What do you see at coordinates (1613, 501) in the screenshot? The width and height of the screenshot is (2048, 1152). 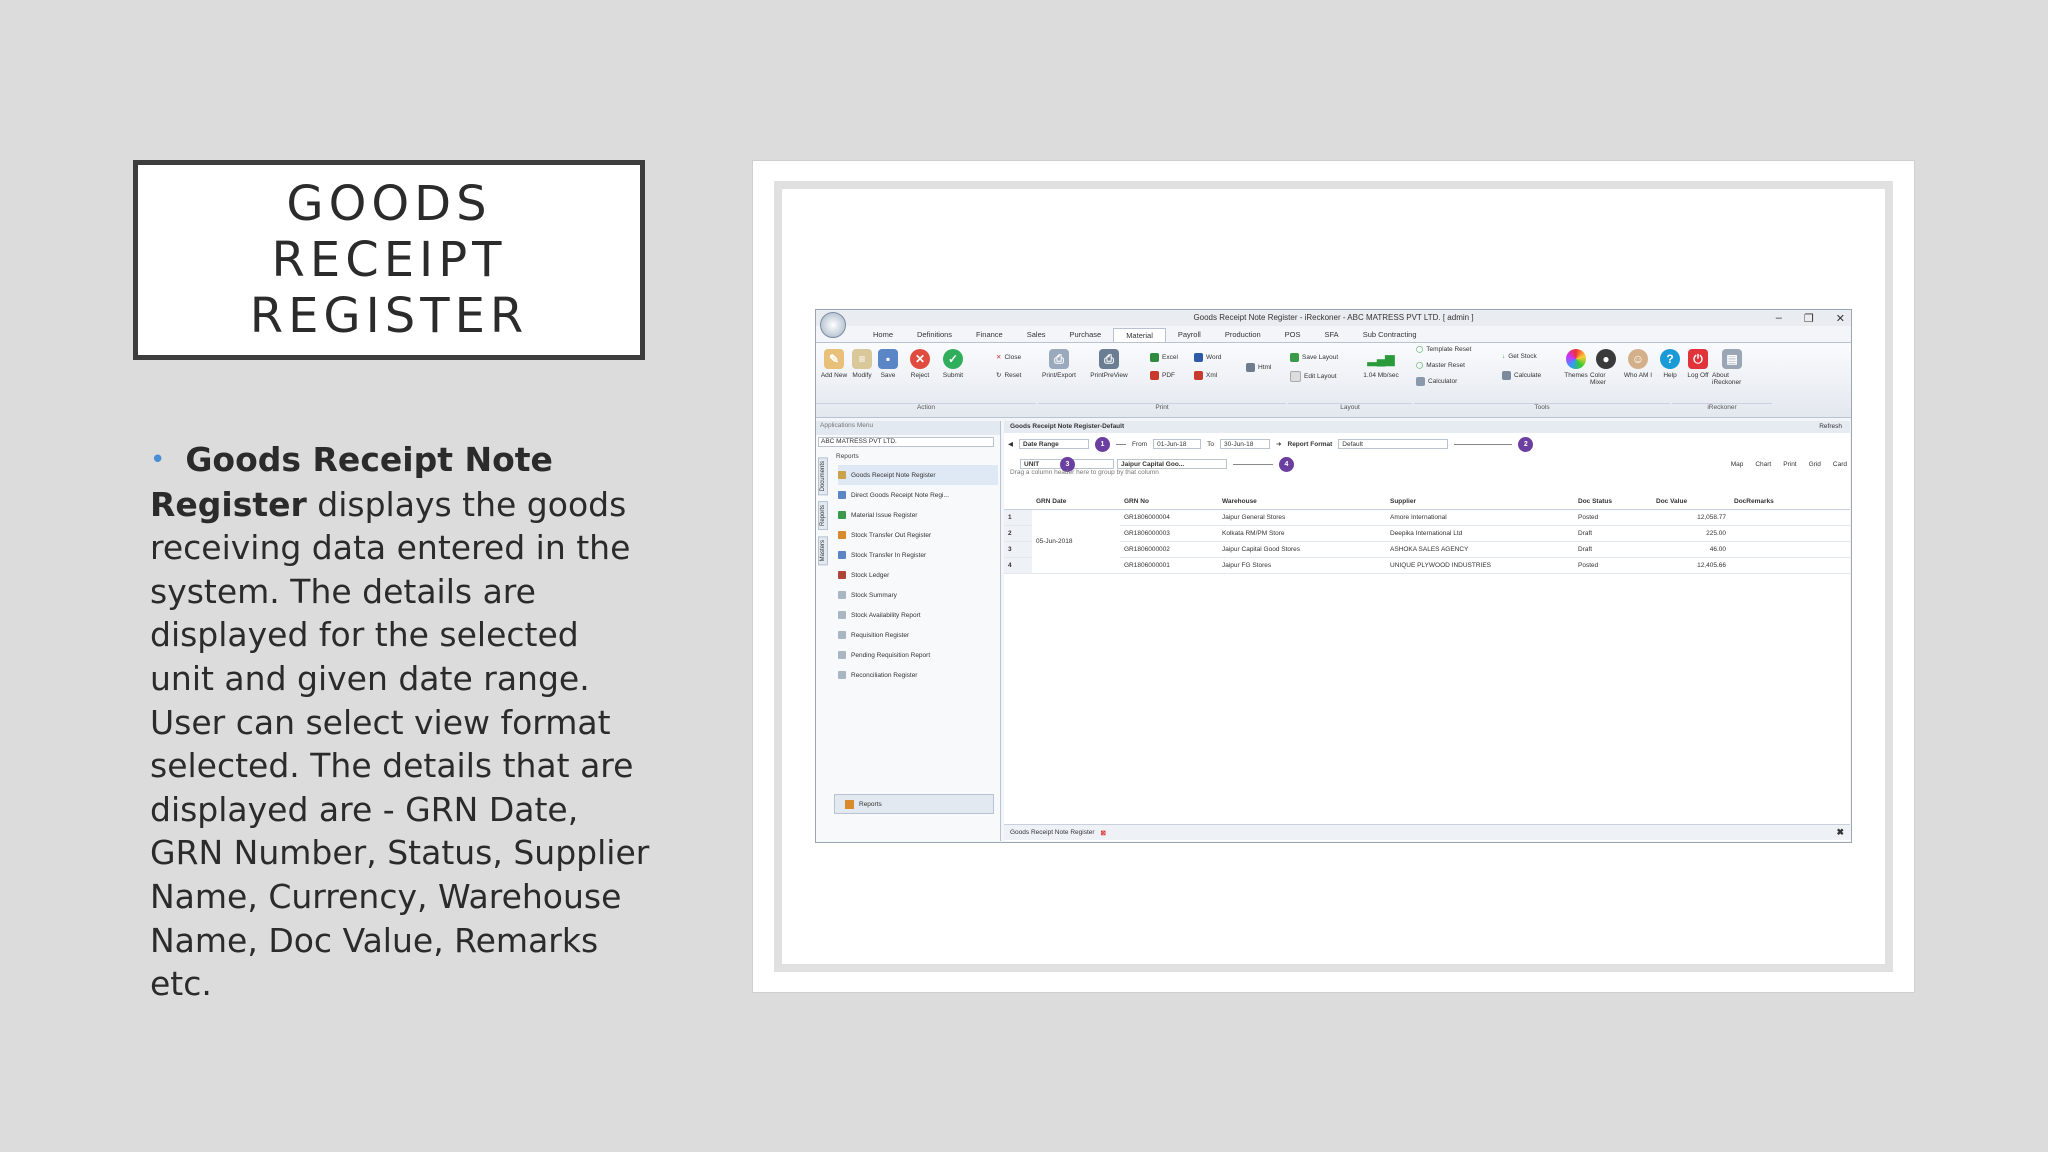 I see `column-header-doc-status: Doc Status` at bounding box center [1613, 501].